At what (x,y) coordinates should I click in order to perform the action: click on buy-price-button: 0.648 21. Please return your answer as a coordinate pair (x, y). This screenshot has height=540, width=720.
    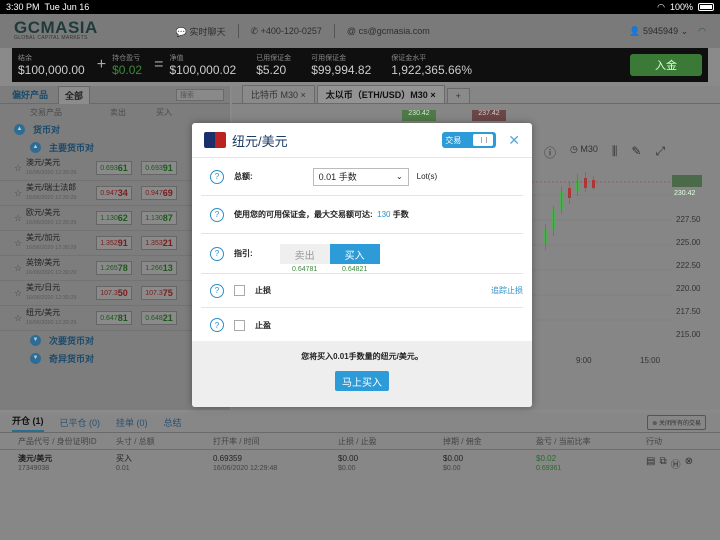
    Looking at the image, I should click on (159, 318).